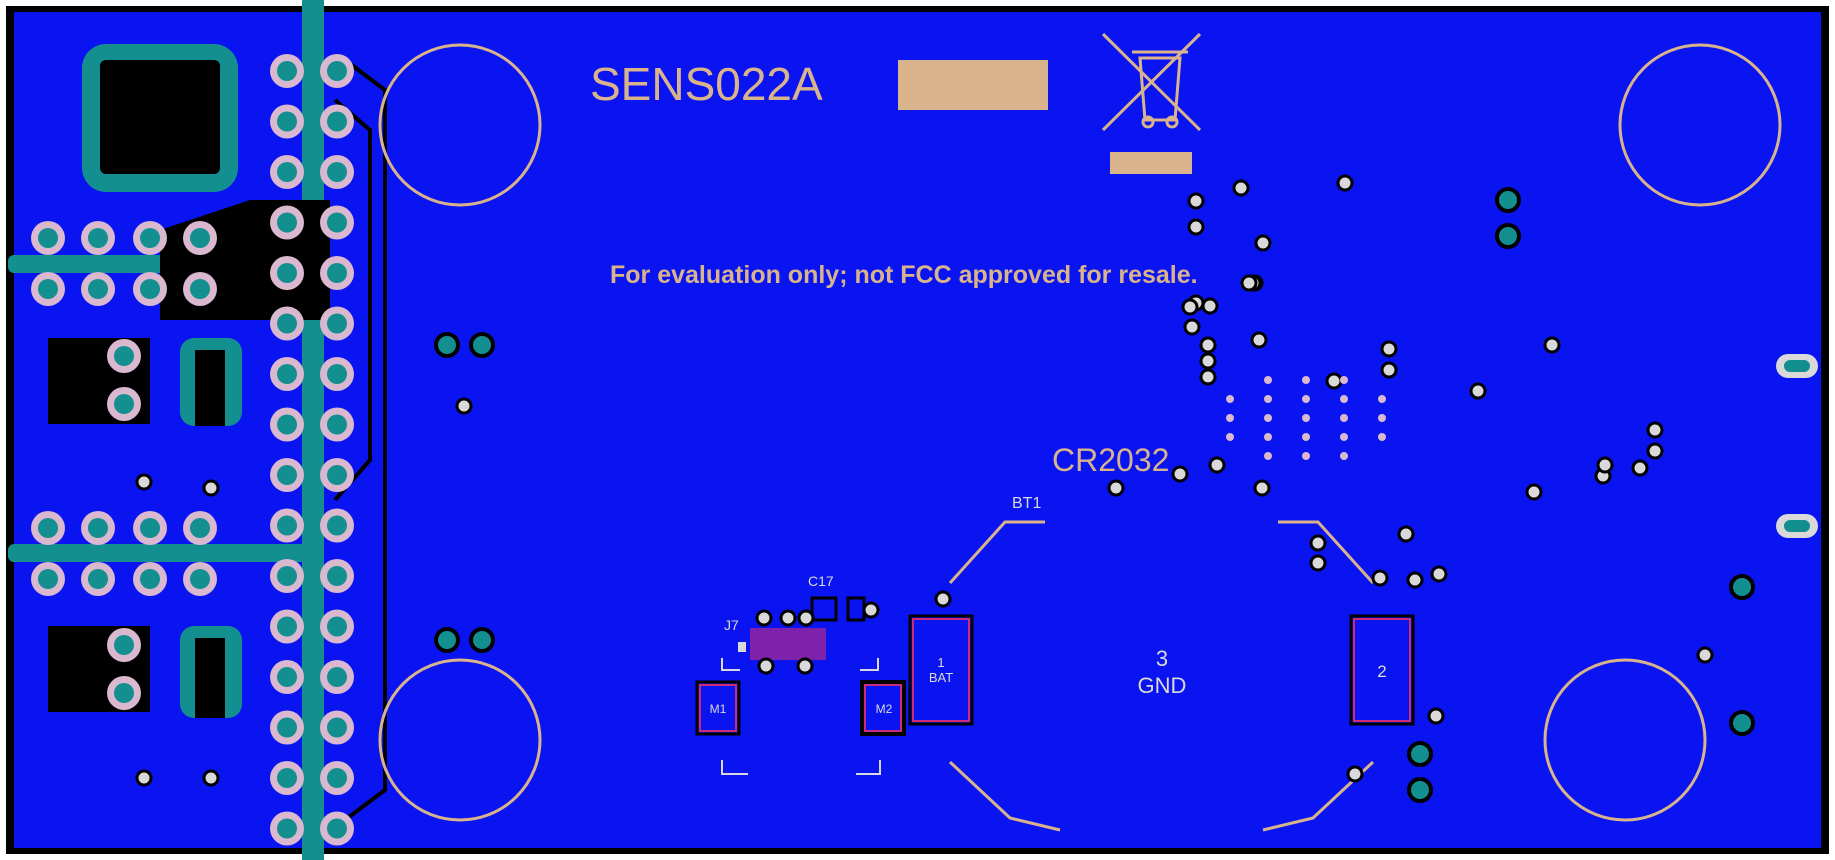  What do you see at coordinates (731, 625) in the screenshot?
I see `connector-ref: J7` at bounding box center [731, 625].